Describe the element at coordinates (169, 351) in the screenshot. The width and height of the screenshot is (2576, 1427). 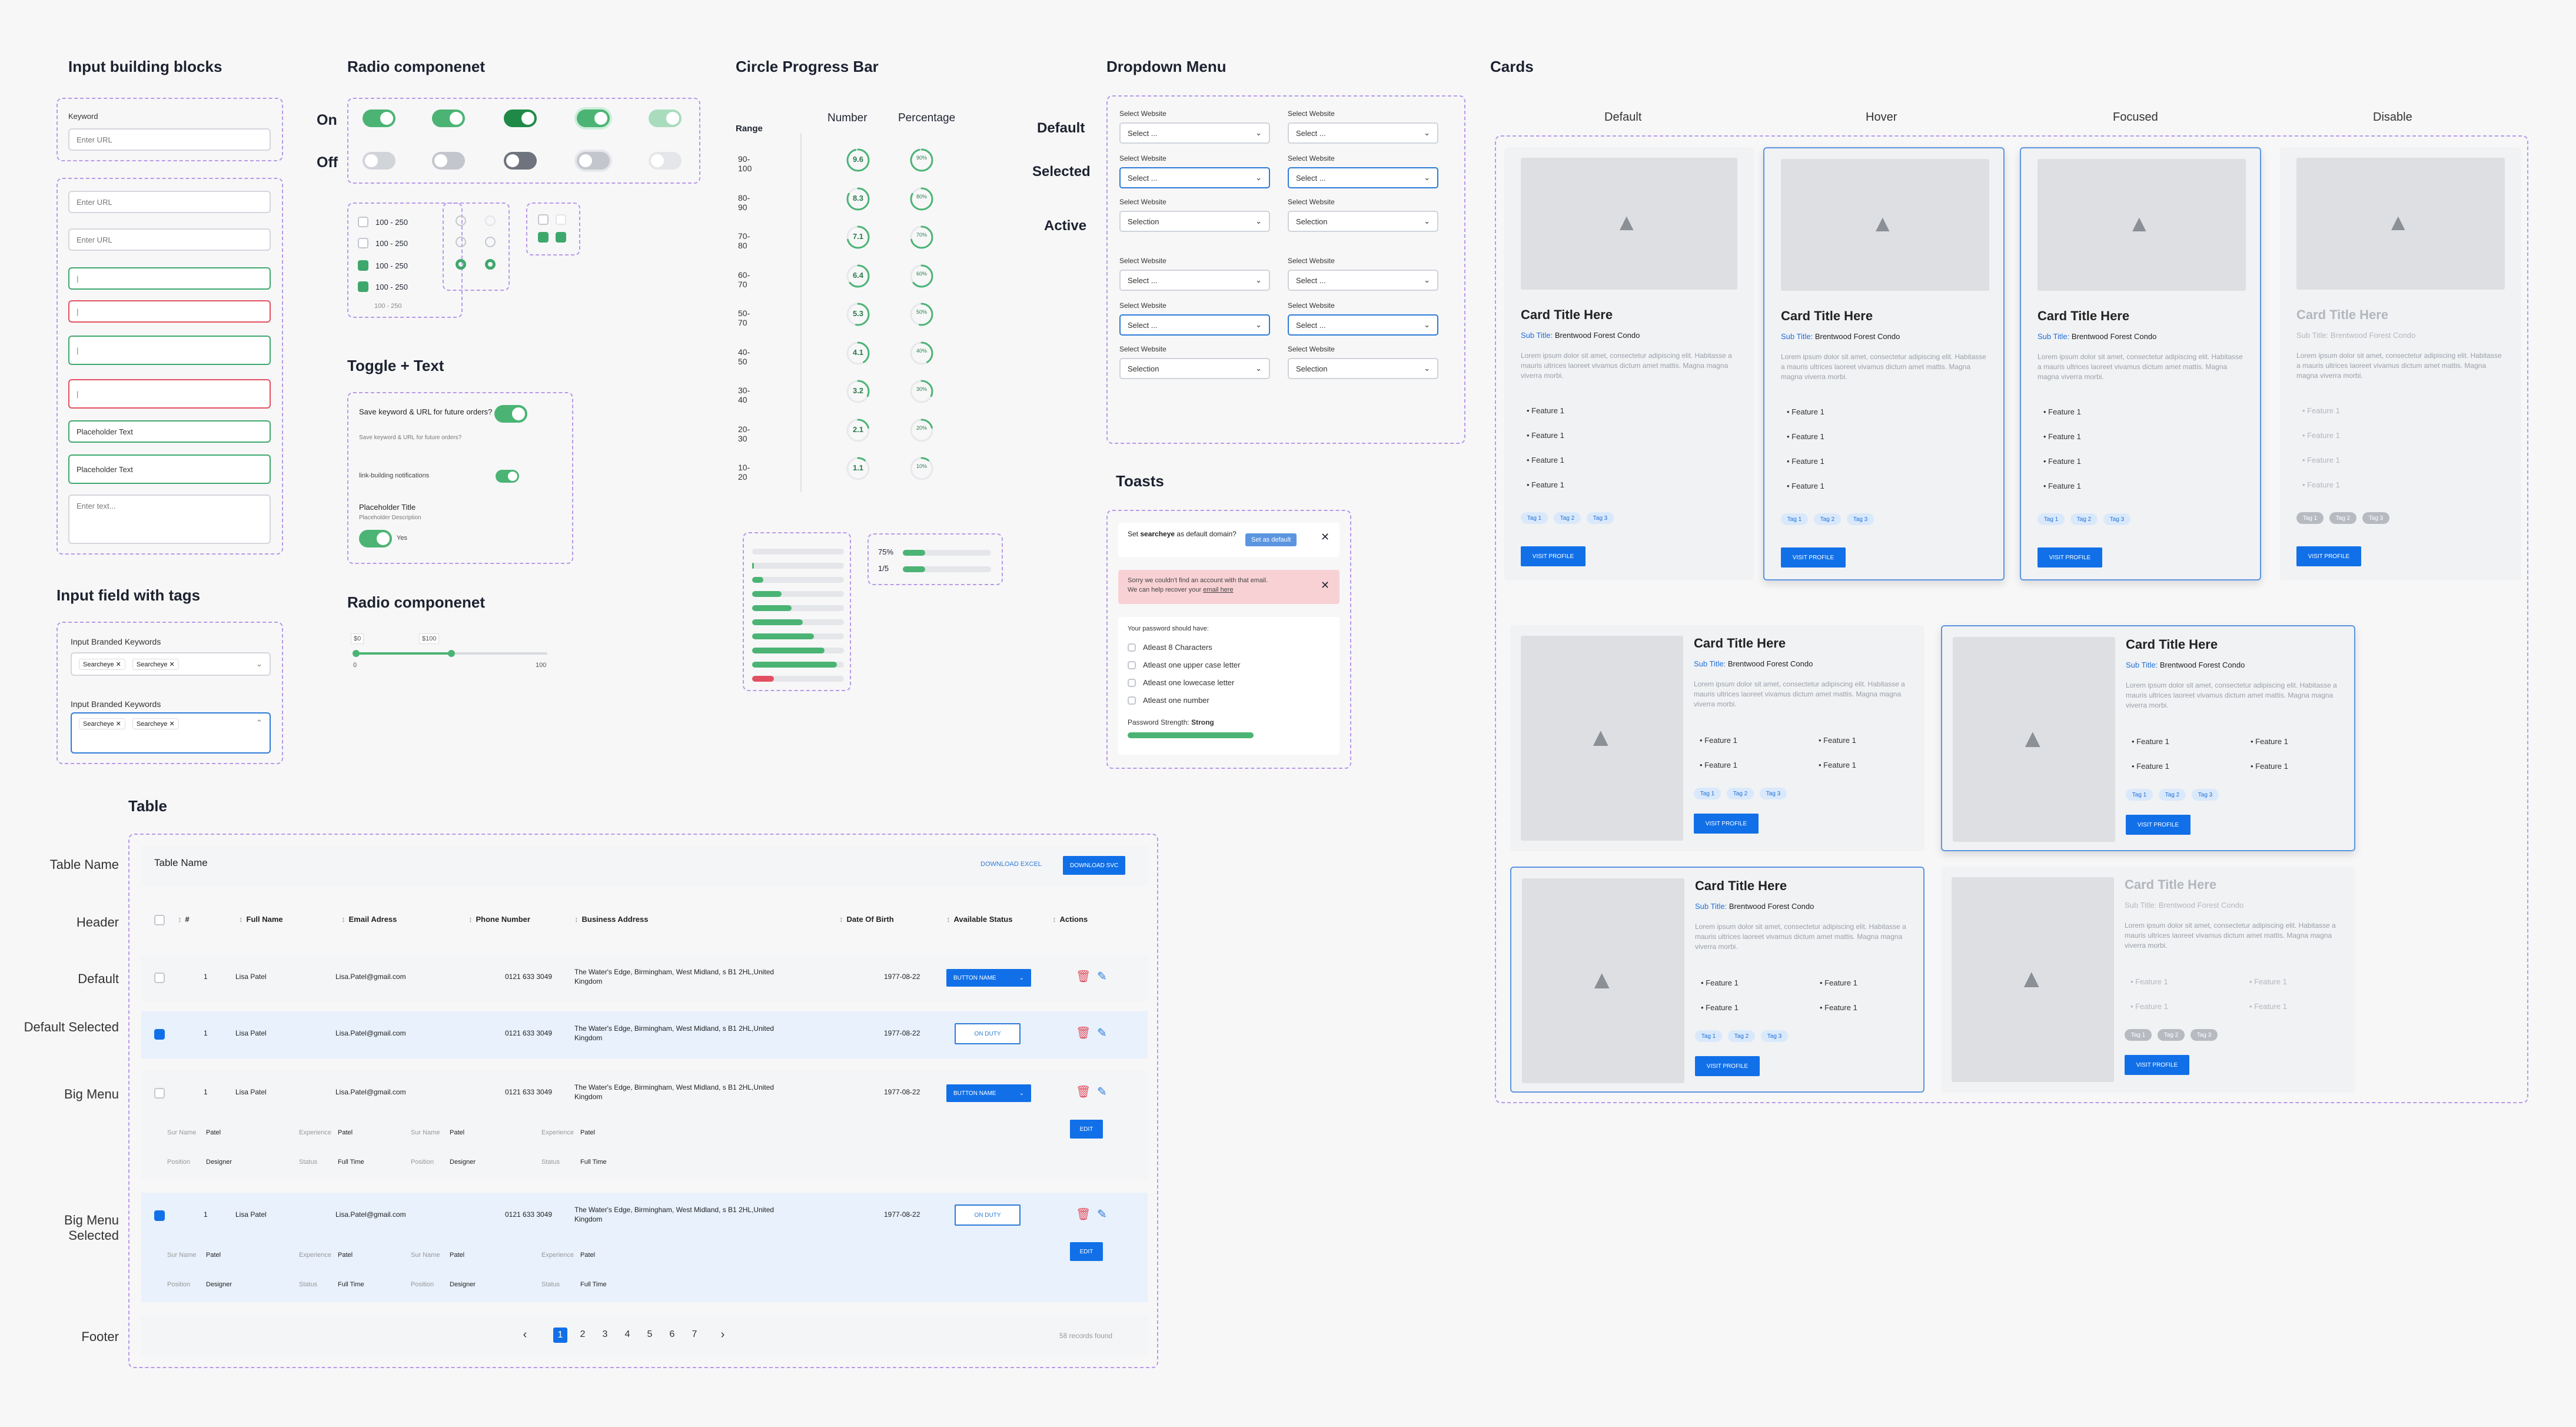
I see `input-success-large: |` at that location.